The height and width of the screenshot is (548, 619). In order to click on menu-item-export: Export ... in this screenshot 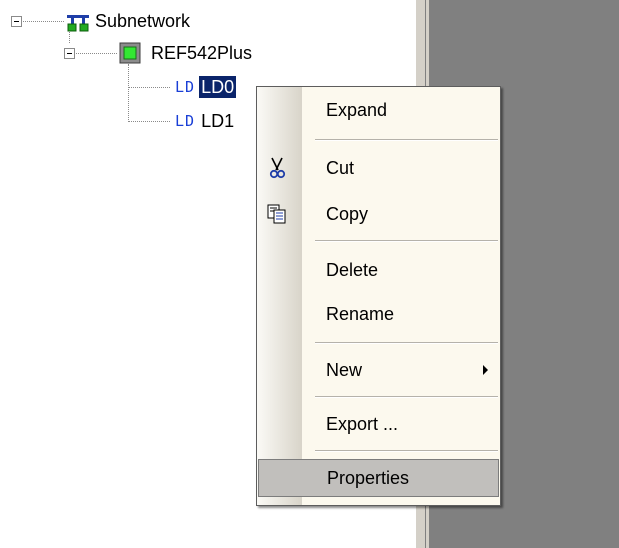, I will do `click(378, 424)`.